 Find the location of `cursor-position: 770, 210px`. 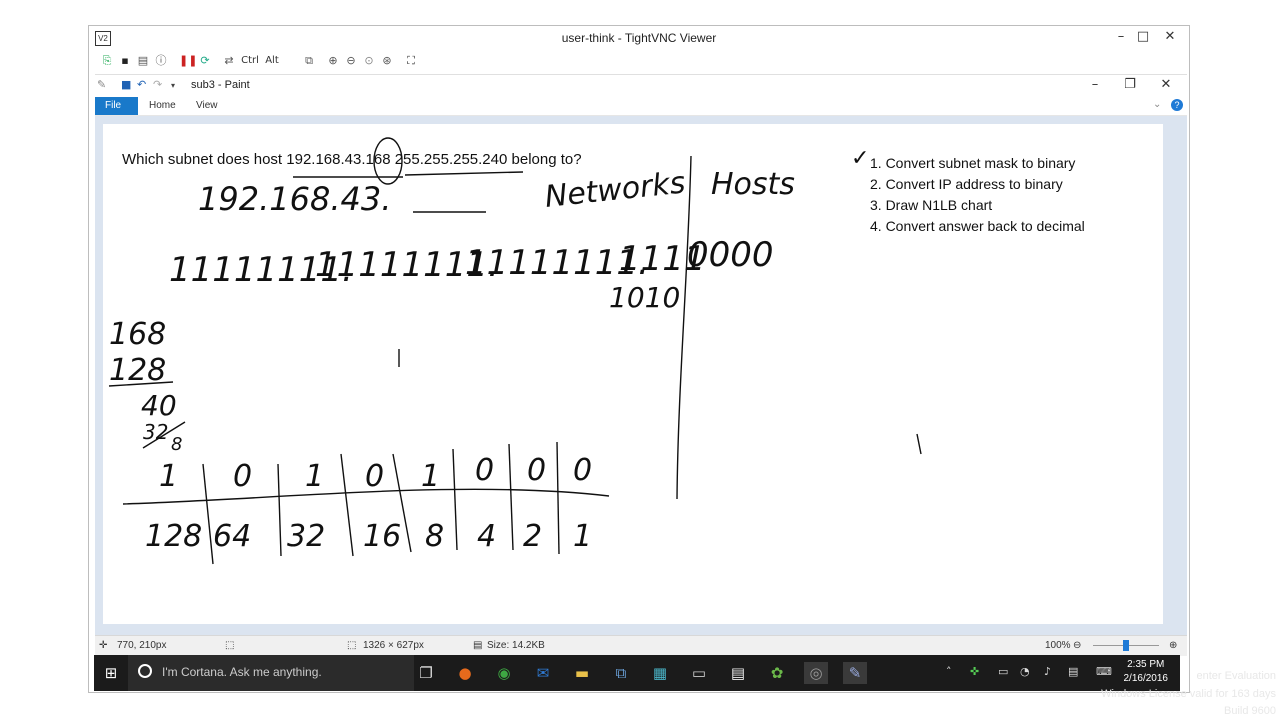

cursor-position: 770, 210px is located at coordinates (142, 645).